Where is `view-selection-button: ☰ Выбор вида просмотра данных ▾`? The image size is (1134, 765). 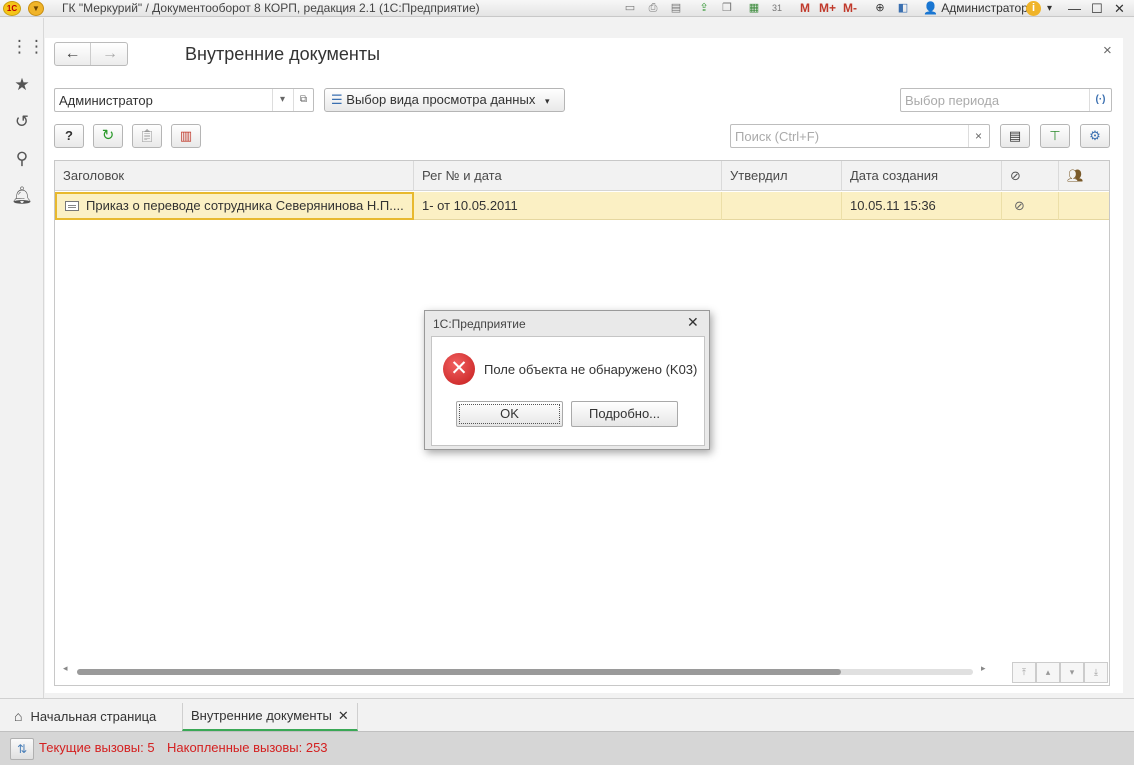
view-selection-button: ☰ Выбор вида просмотра данных ▾ is located at coordinates (444, 100).